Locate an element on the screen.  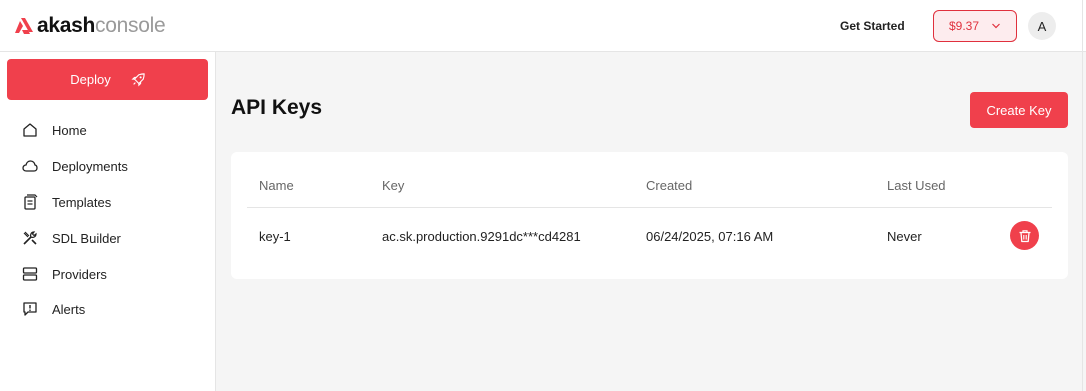
sidebar-item-home: Home is located at coordinates (54, 130).